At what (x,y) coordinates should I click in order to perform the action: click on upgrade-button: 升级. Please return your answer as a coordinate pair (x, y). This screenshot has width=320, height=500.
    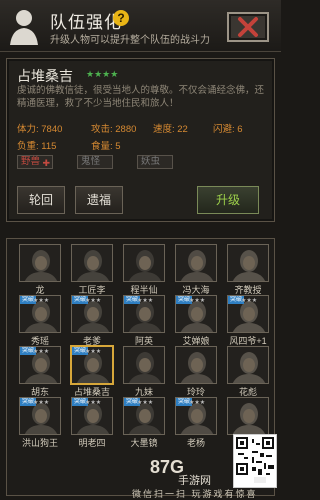
    Looking at the image, I should click on (228, 200).